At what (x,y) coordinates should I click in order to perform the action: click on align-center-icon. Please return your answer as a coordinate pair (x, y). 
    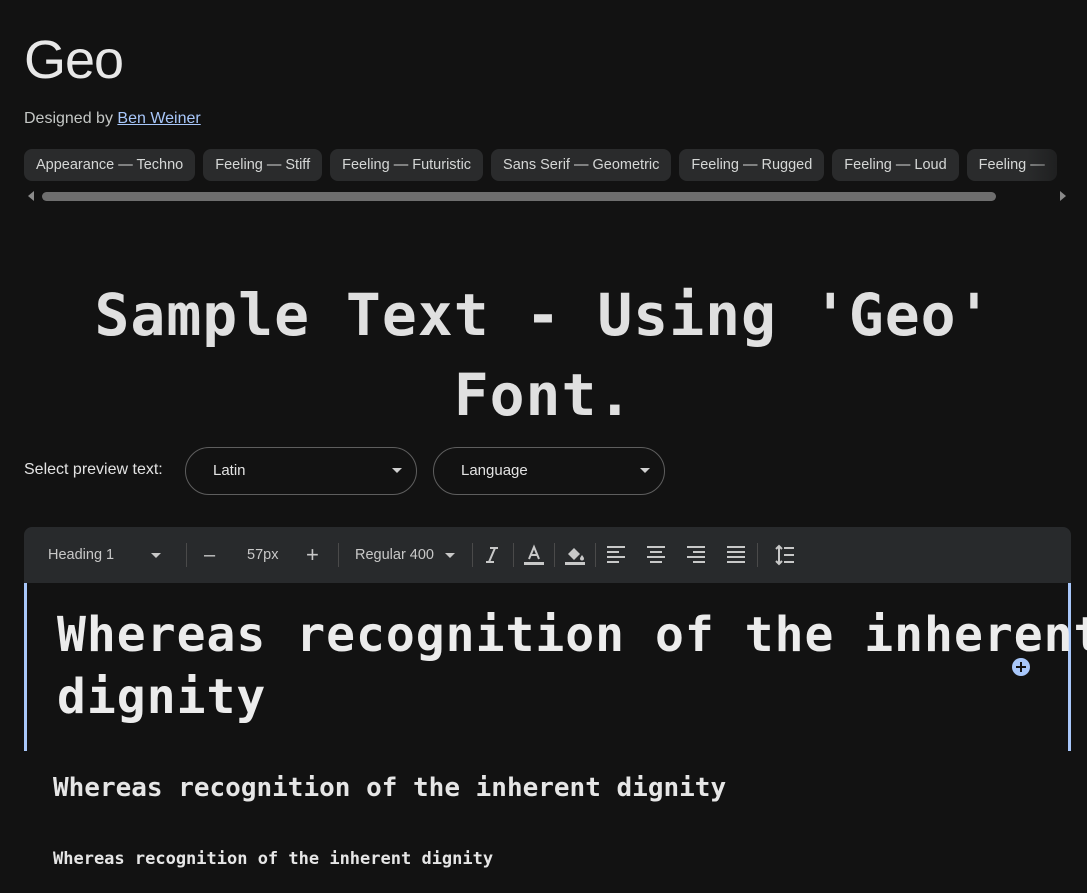
    Looking at the image, I should click on (656, 555).